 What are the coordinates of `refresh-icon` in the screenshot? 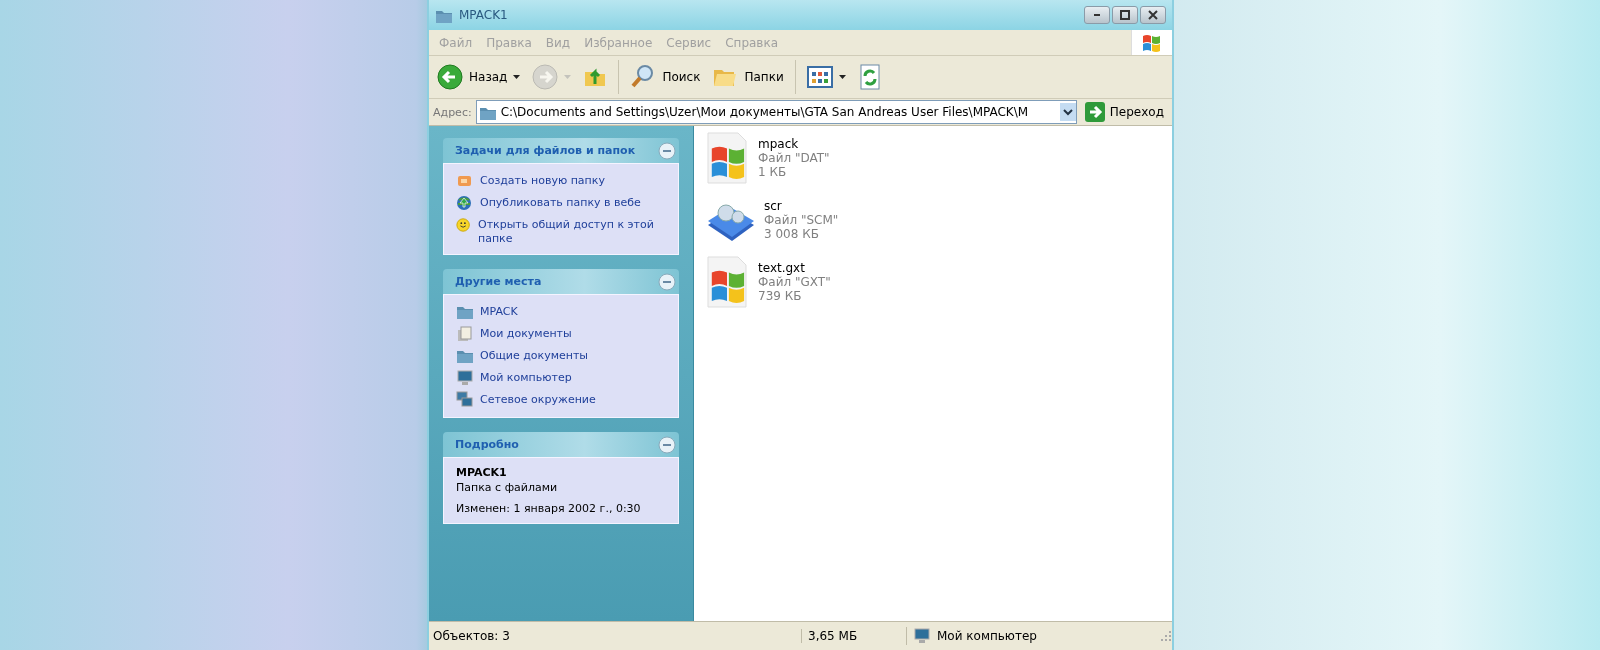 It's located at (869, 77).